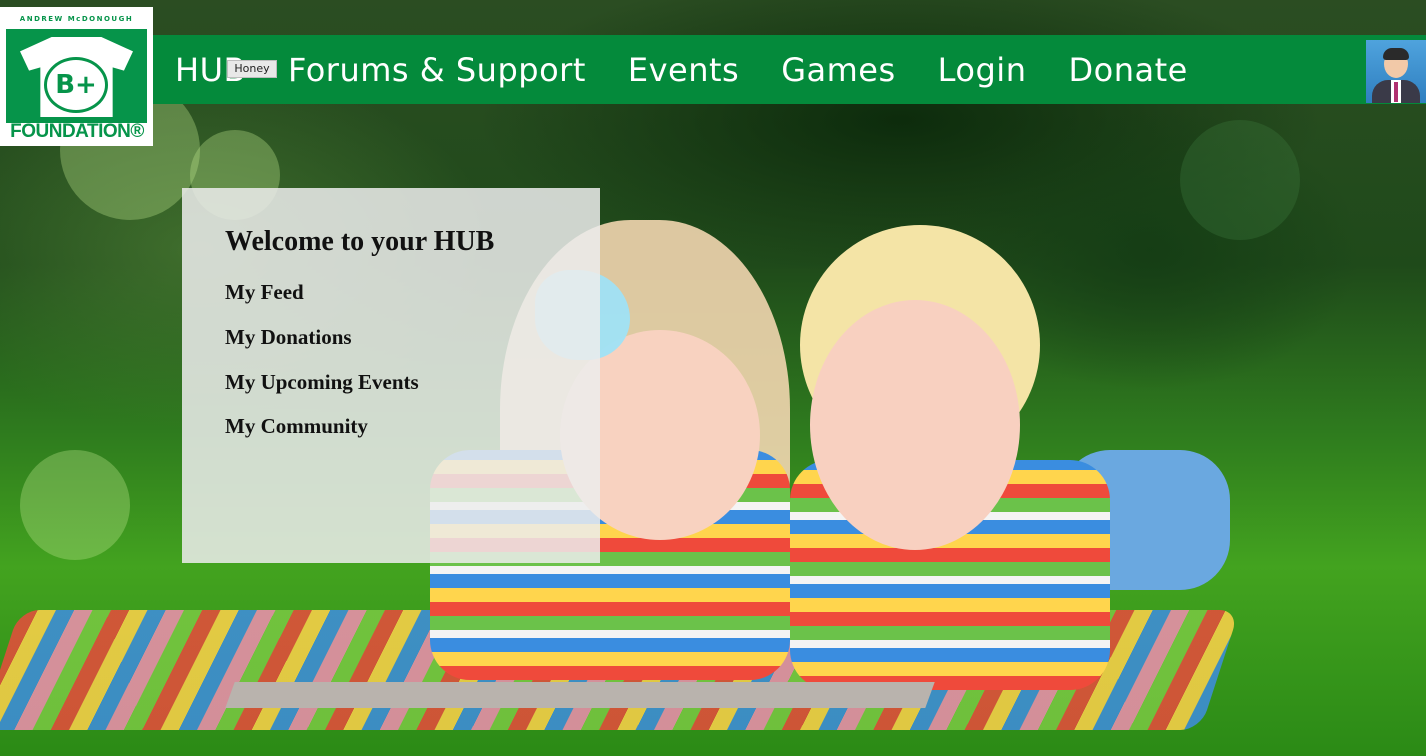  Describe the element at coordinates (1396, 92) in the screenshot. I see `avatar-tie` at that location.